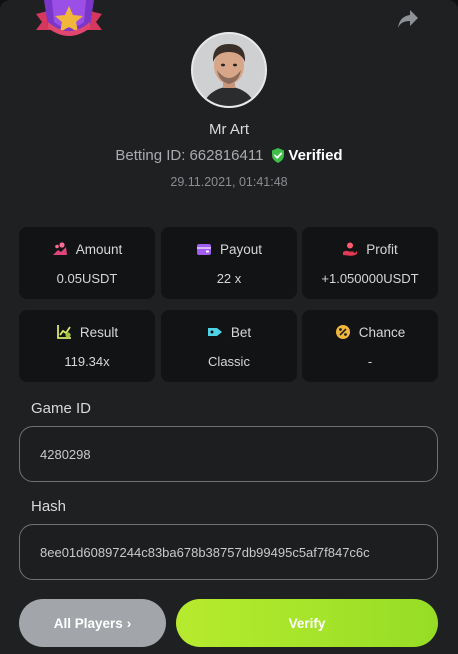 Image resolution: width=458 pixels, height=654 pixels. Describe the element at coordinates (229, 346) in the screenshot. I see `stat-card-bet: Bet Classic` at that location.